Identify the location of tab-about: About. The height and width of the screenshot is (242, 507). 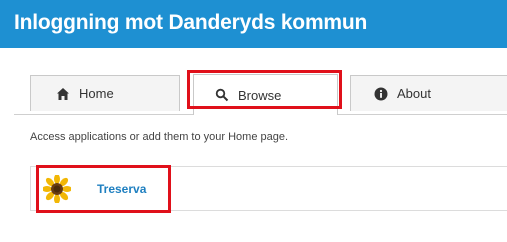
(428, 93).